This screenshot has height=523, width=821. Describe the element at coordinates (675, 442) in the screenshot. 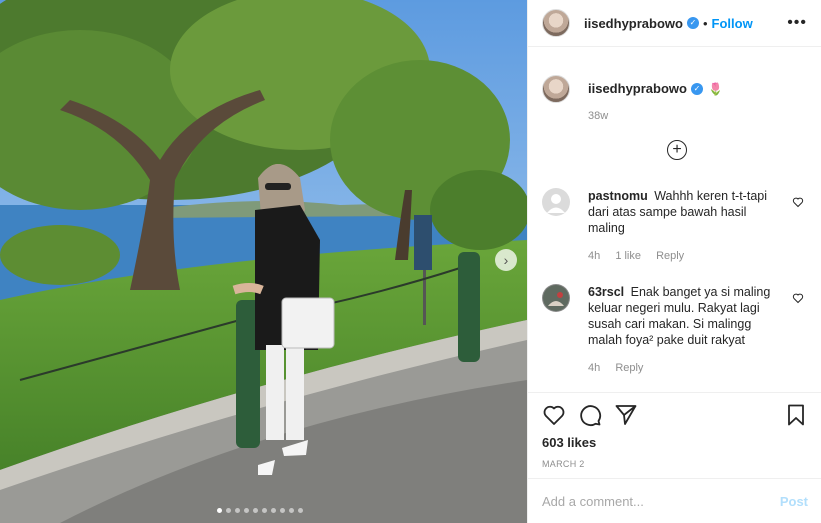

I see `likes-count: 603 likes` at that location.